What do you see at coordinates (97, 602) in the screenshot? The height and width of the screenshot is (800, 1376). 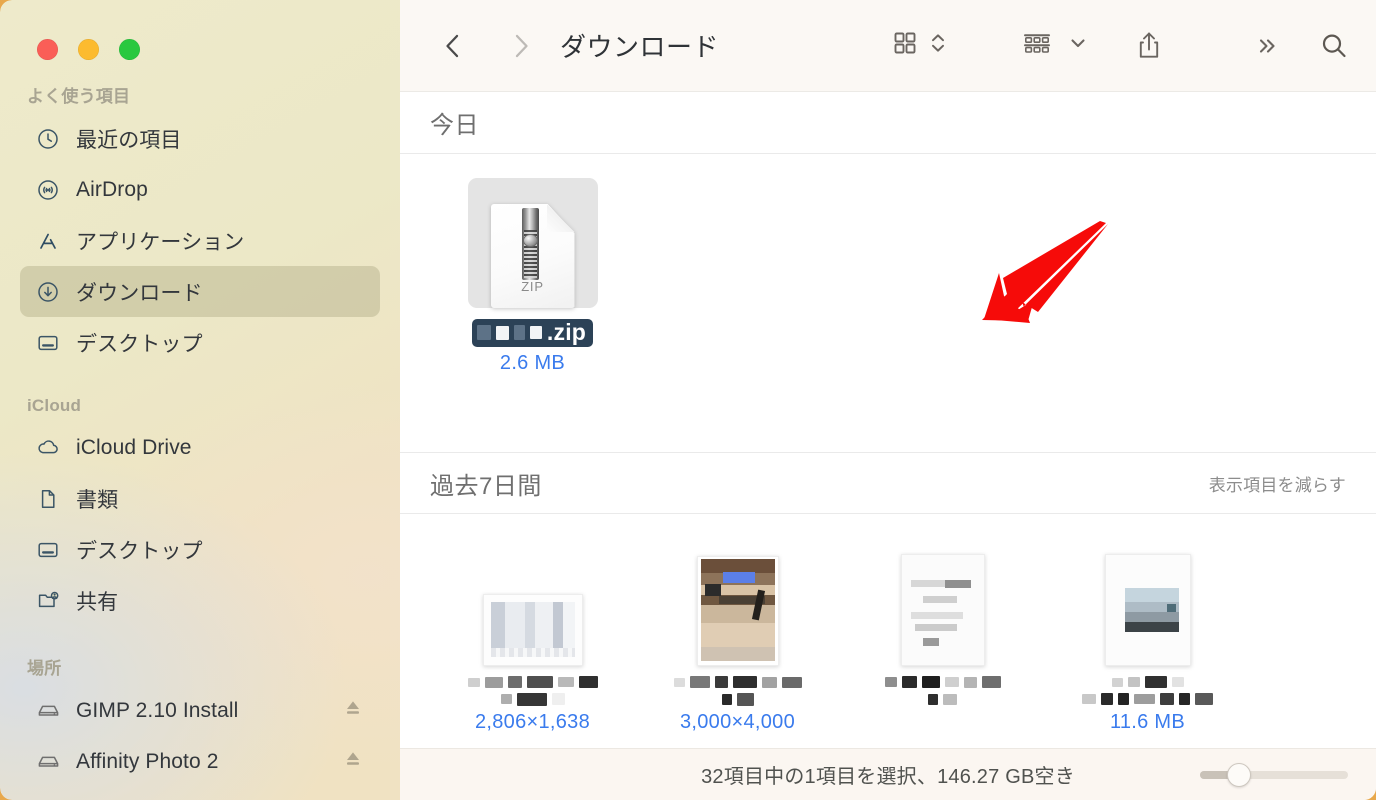 I see `sidebar-item-label: 共有` at bounding box center [97, 602].